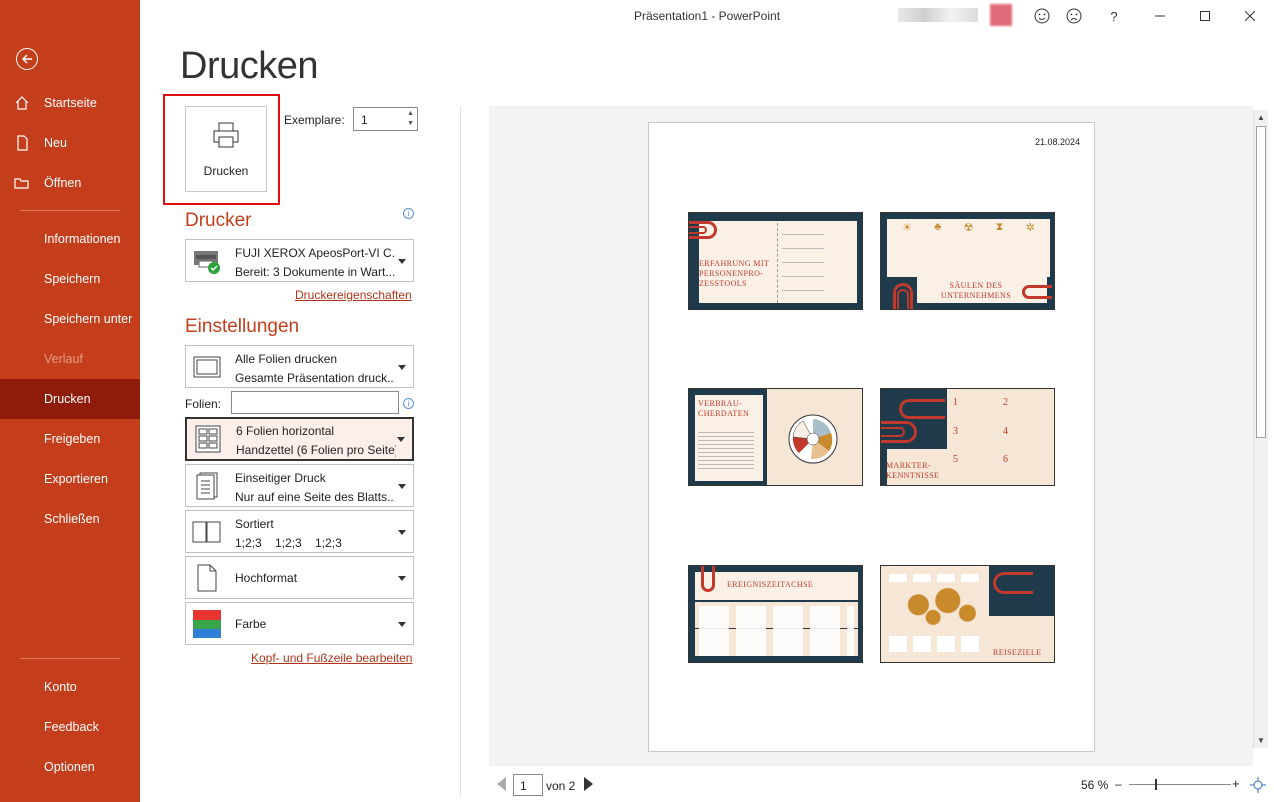 This screenshot has width=1274, height=802. What do you see at coordinates (70, 687) in the screenshot?
I see `nav-konto: Konto` at bounding box center [70, 687].